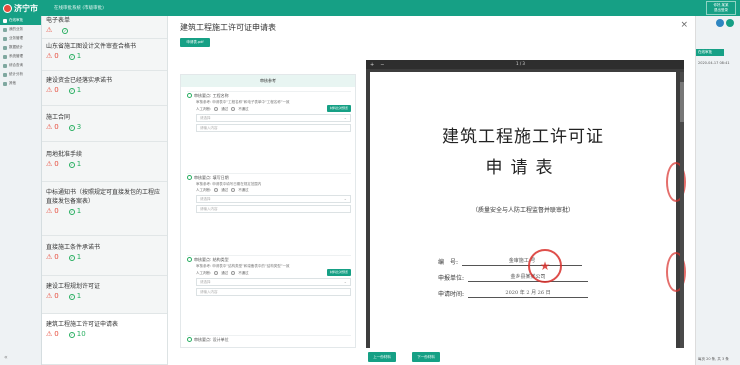  I want to click on doc-subtitle: （质量安全与人防工程监督并联审批）, so click(522, 210).